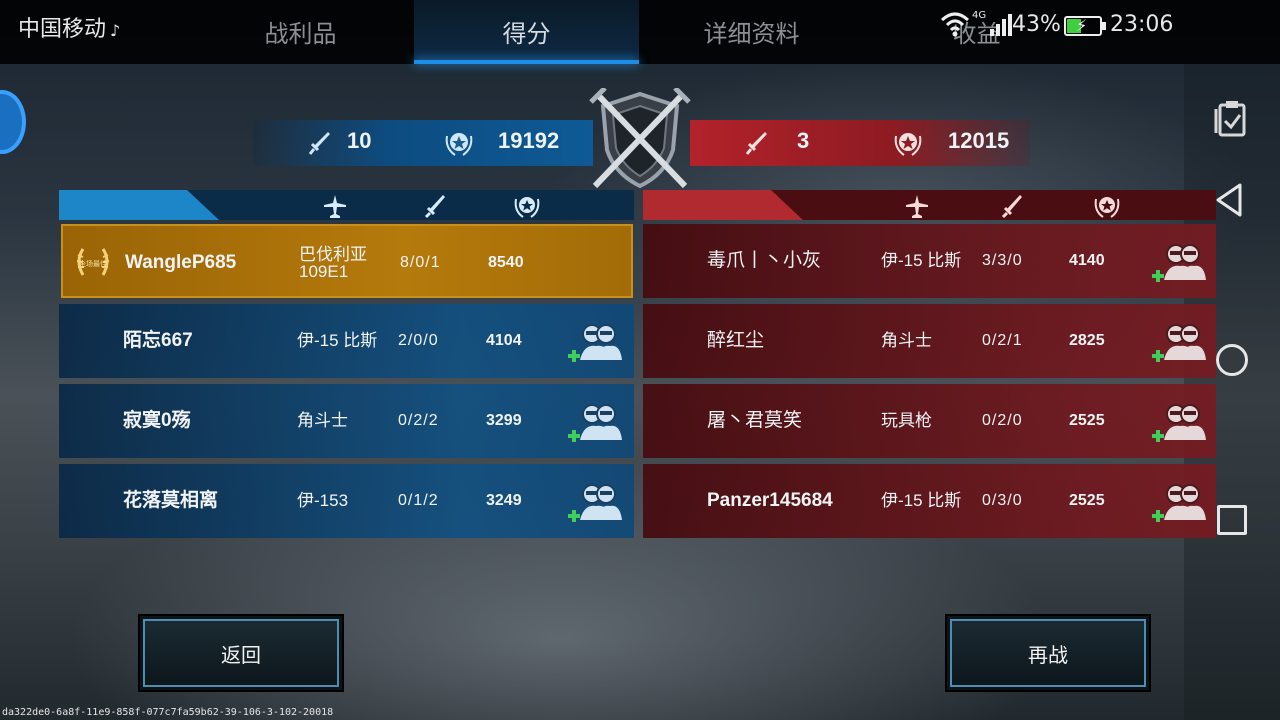 This screenshot has height=720, width=1280. I want to click on top-bar: 中国移动 ♪ 战利品 得分 详细资料 收益 4G 43% ⚡ 23:06, so click(640, 32).